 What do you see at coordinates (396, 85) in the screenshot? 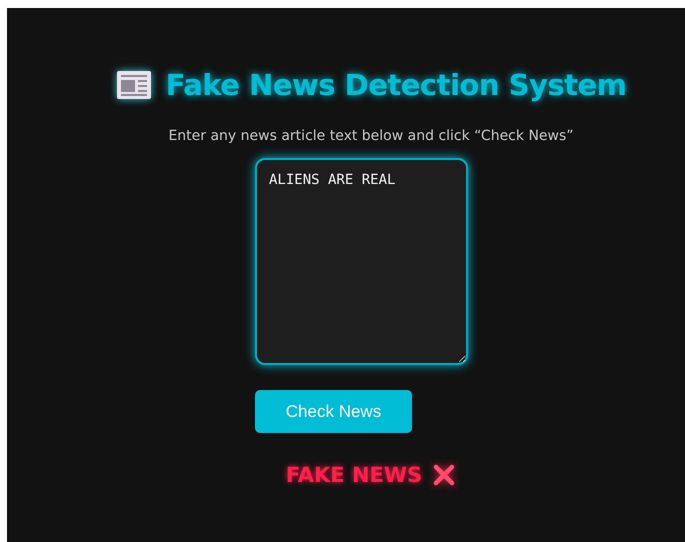
I see `page-title: Fake News Detection System` at bounding box center [396, 85].